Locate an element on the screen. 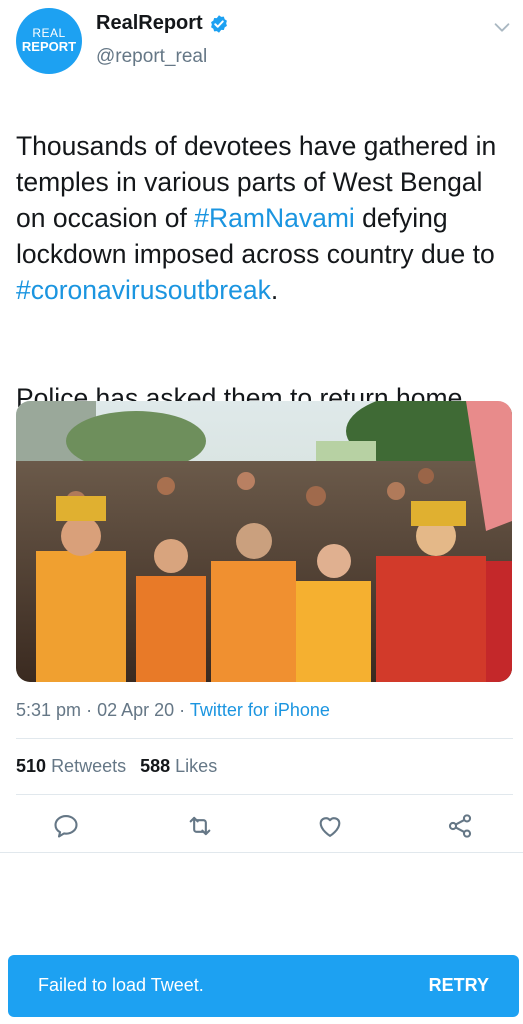 The height and width of the screenshot is (1024, 523). avatar-text-line2: REPORT is located at coordinates (49, 47).